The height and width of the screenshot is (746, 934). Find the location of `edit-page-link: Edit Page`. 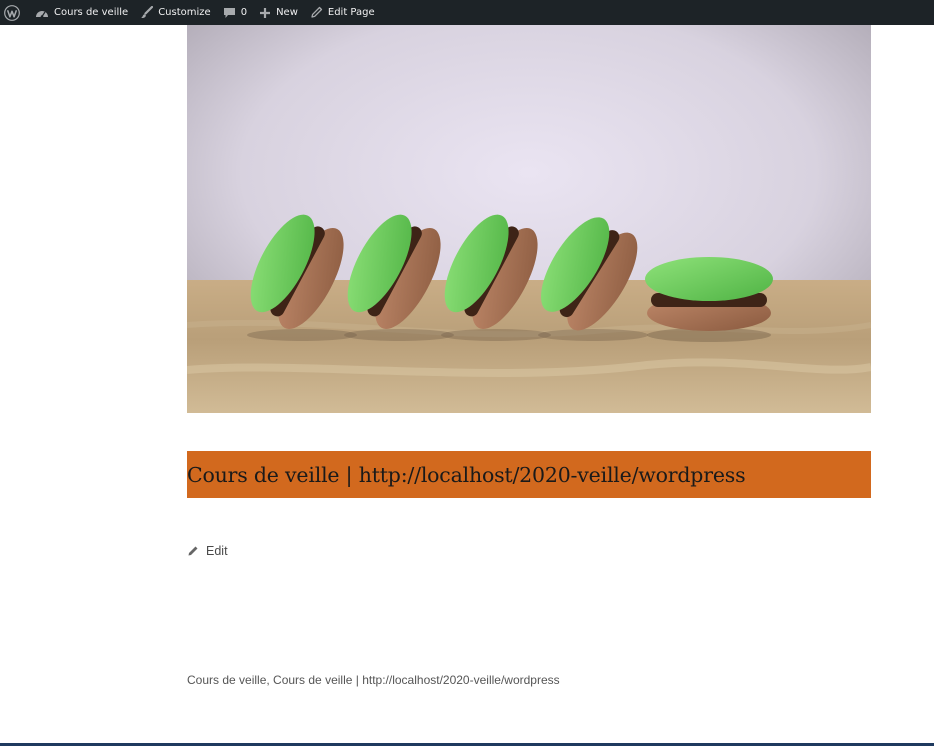

edit-page-link: Edit Page is located at coordinates (342, 12).